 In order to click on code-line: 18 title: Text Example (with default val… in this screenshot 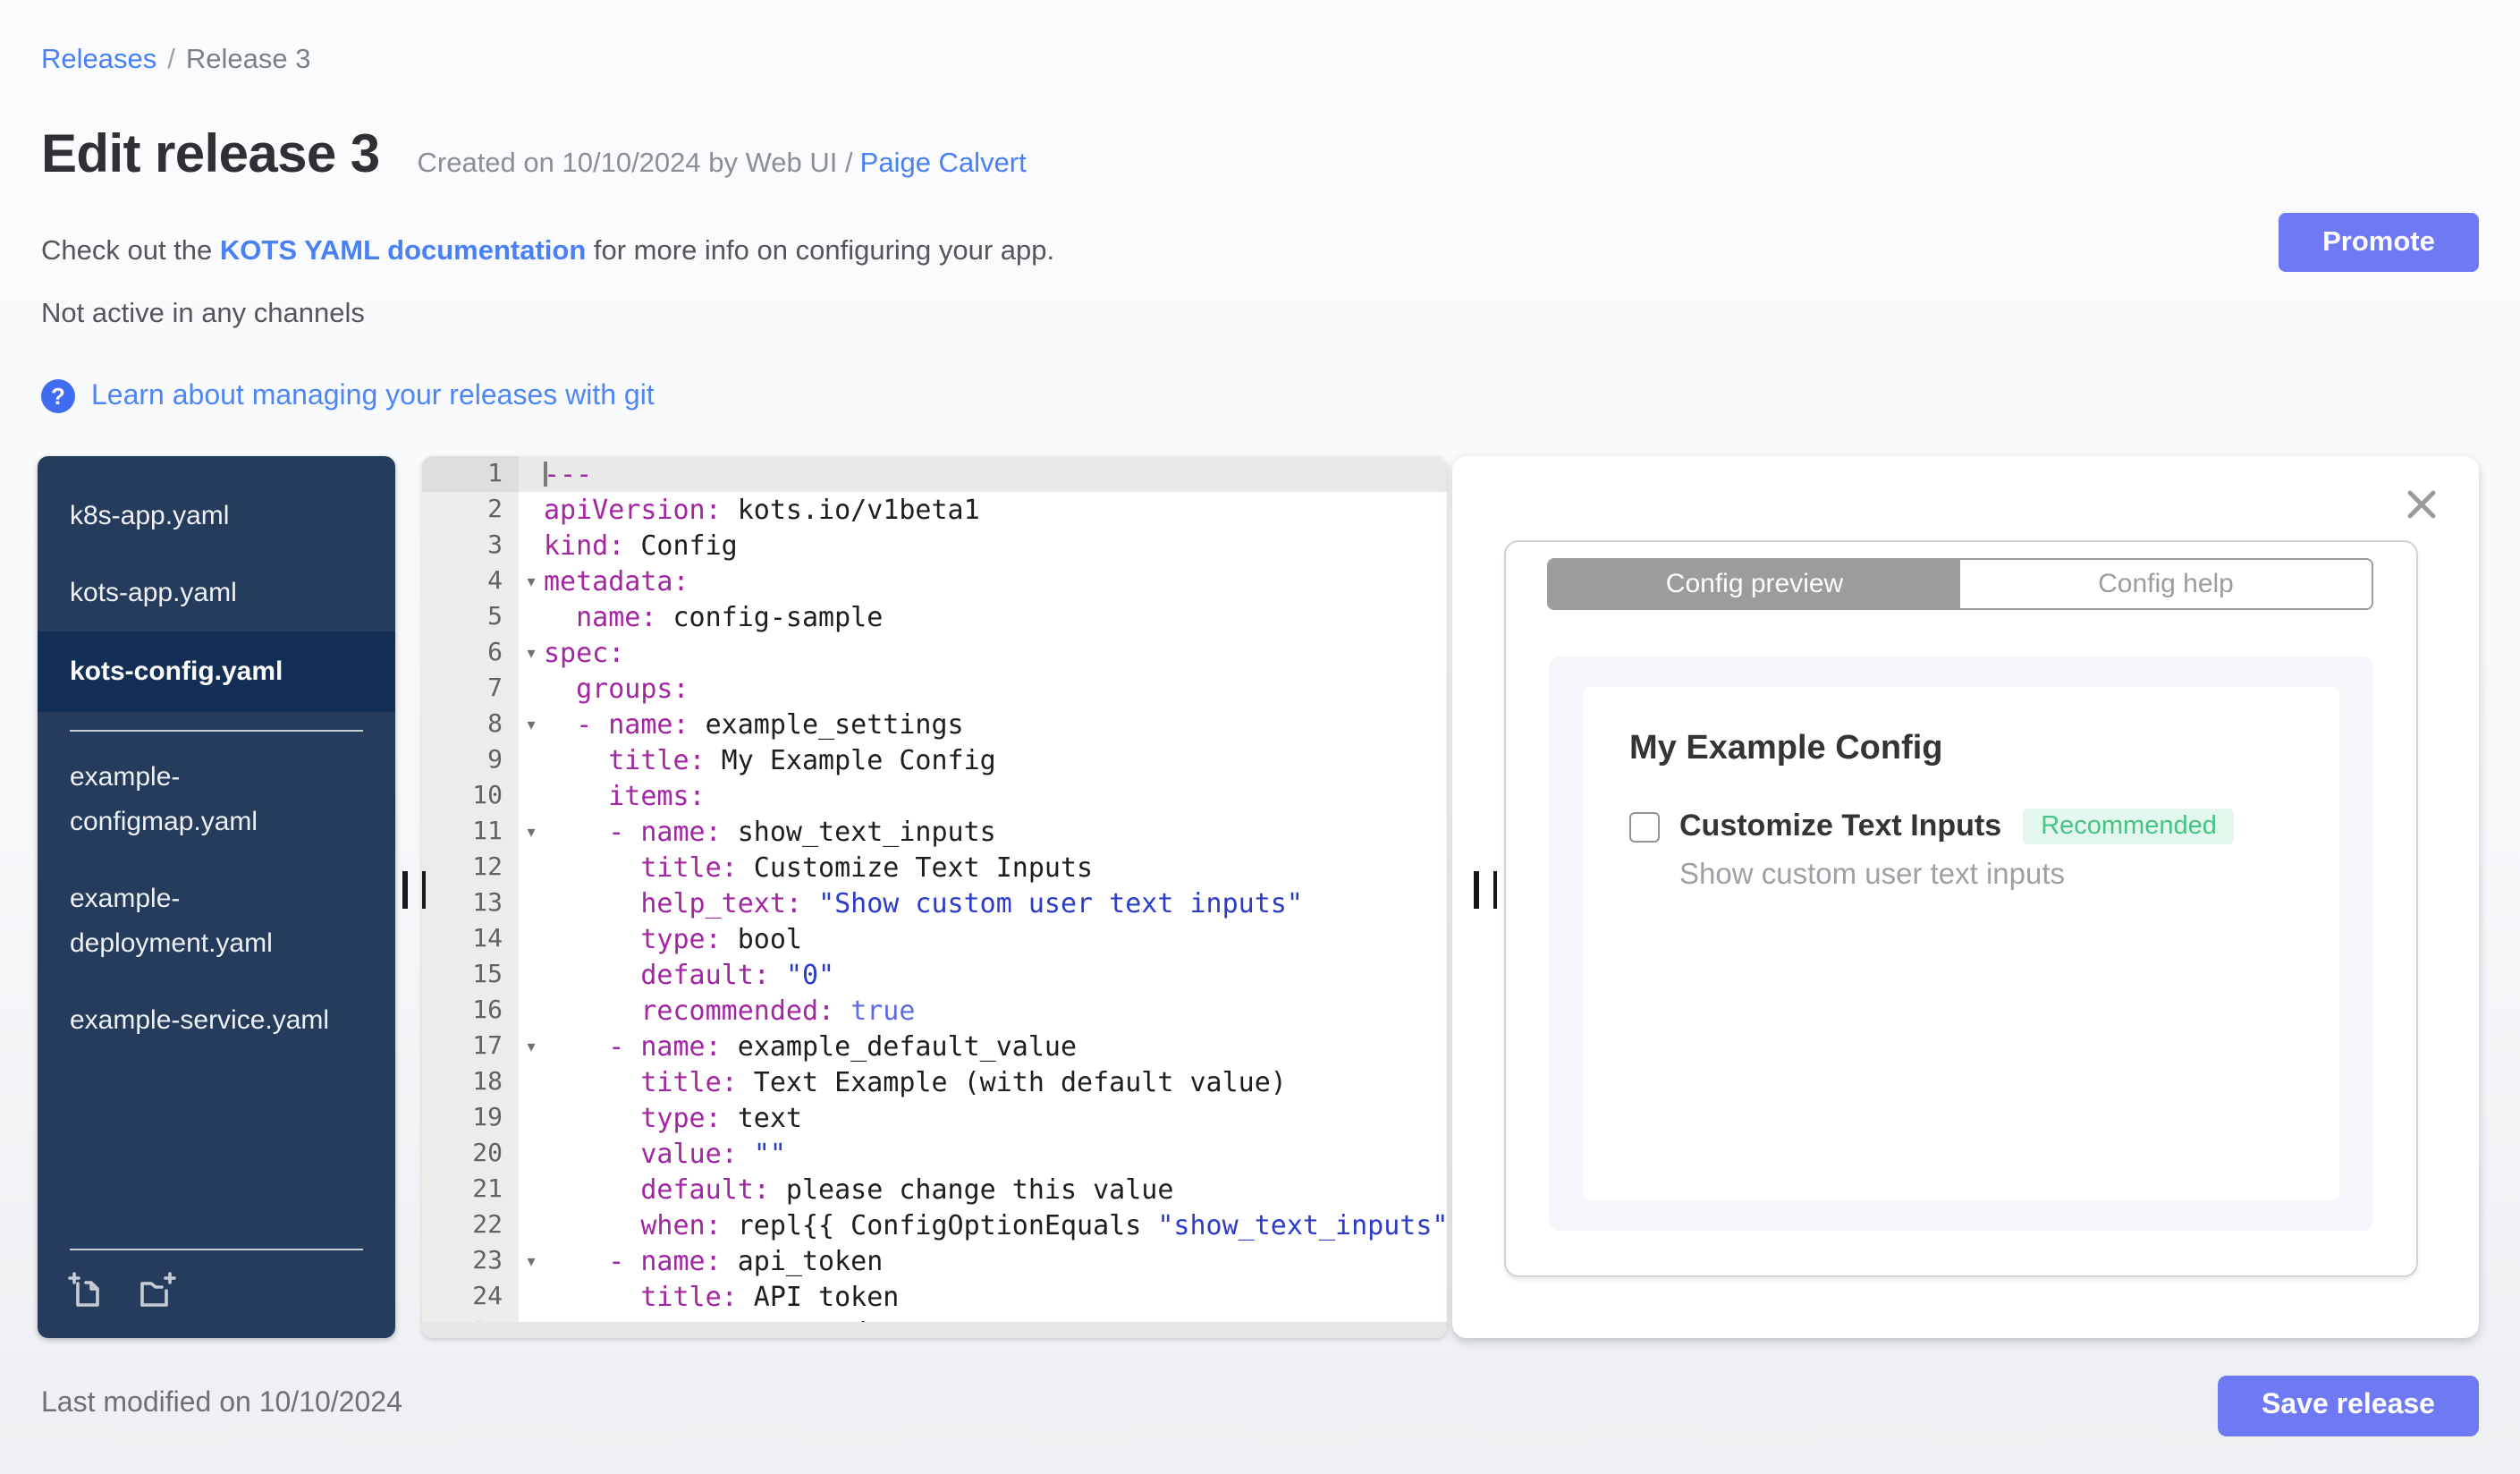, I will do `click(935, 1082)`.